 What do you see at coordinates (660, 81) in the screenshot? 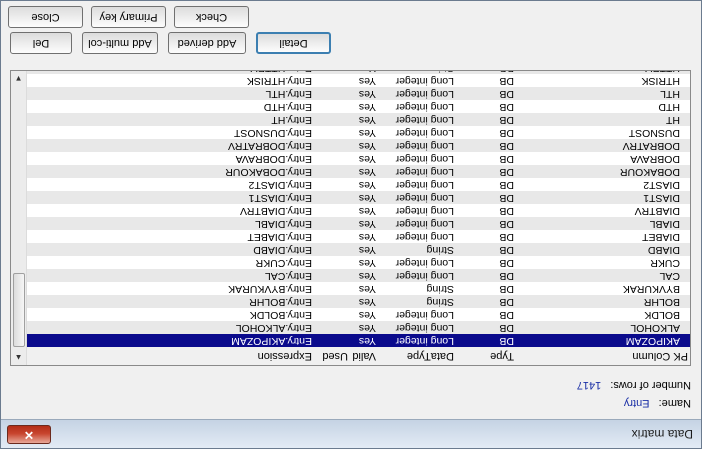
I see `cell-name: HTRISK` at bounding box center [660, 81].